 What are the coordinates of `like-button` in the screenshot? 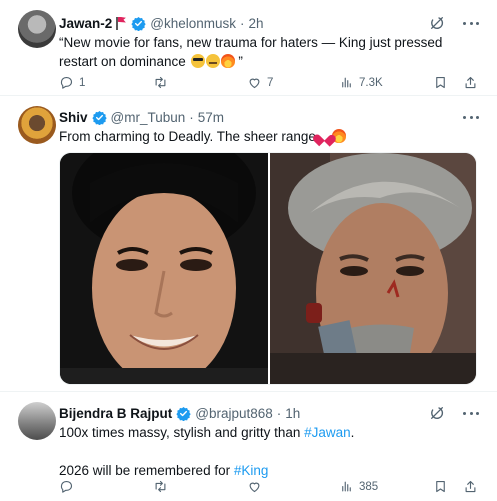 It's located at (257, 486).